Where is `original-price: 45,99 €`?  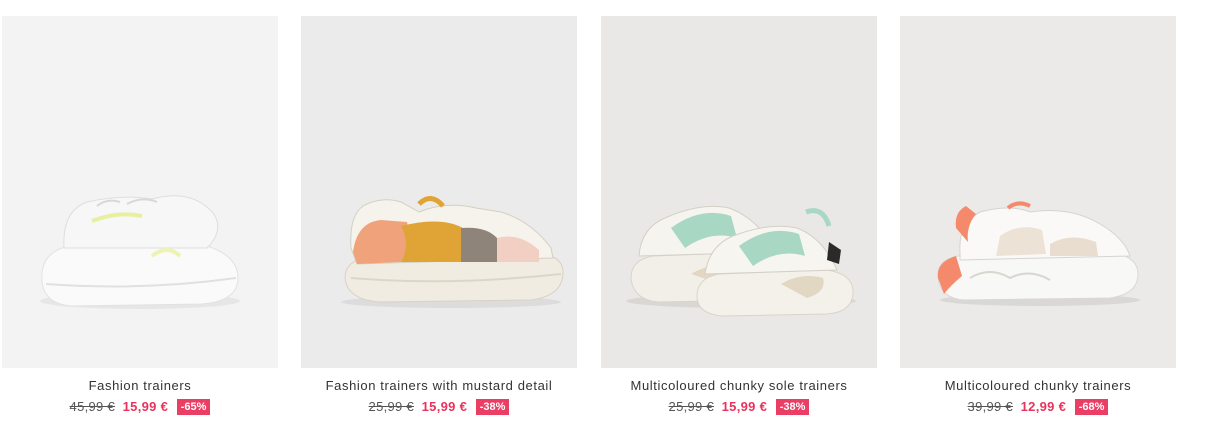
original-price: 45,99 € is located at coordinates (92, 406).